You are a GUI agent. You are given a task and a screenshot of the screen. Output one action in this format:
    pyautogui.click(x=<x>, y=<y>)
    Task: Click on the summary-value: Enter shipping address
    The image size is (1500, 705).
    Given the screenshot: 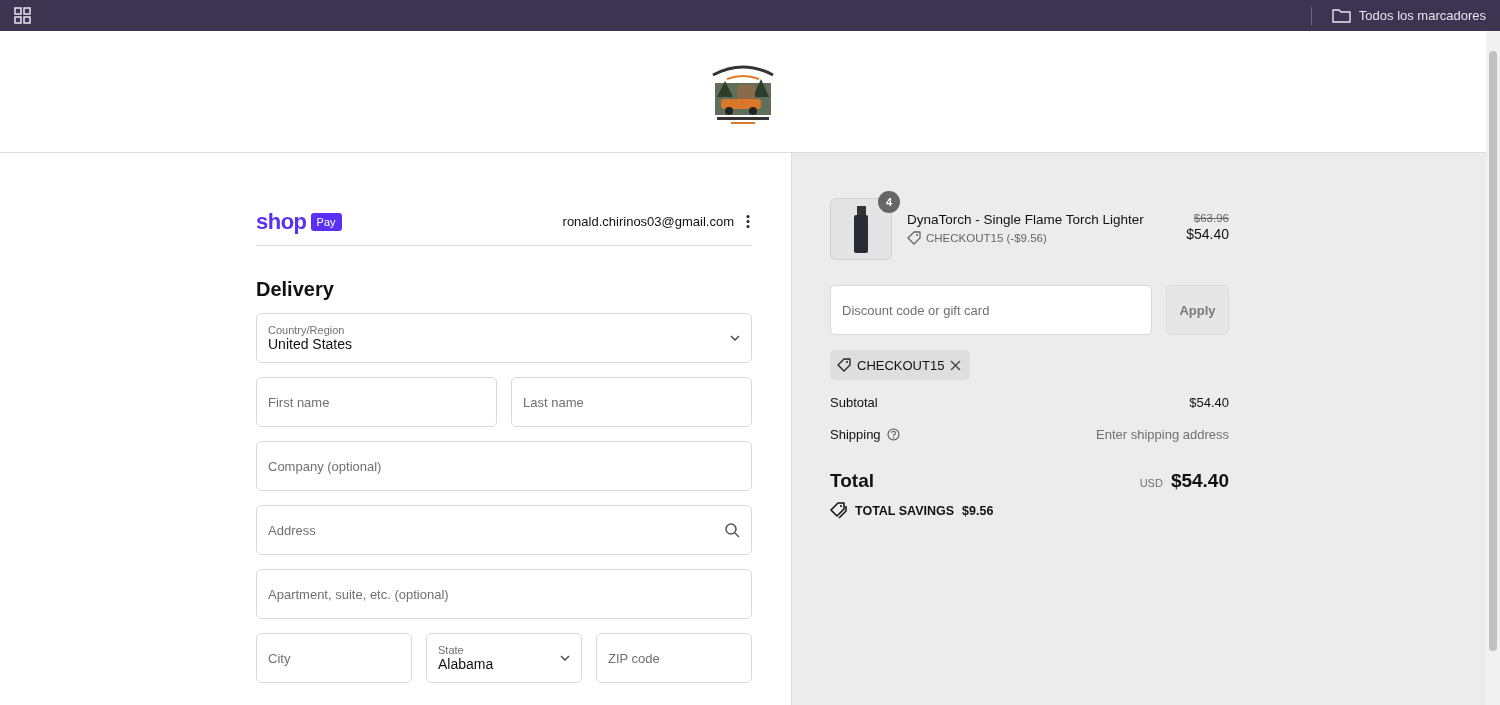 What is the action you would take?
    pyautogui.click(x=1162, y=434)
    